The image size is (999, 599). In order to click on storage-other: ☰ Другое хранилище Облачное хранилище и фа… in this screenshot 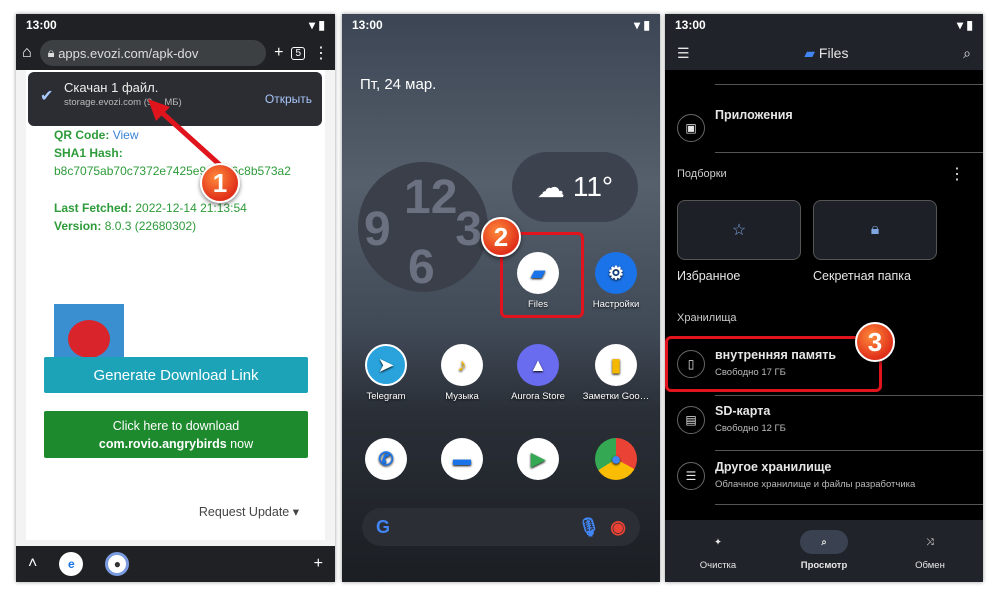, I will do `click(824, 477)`.